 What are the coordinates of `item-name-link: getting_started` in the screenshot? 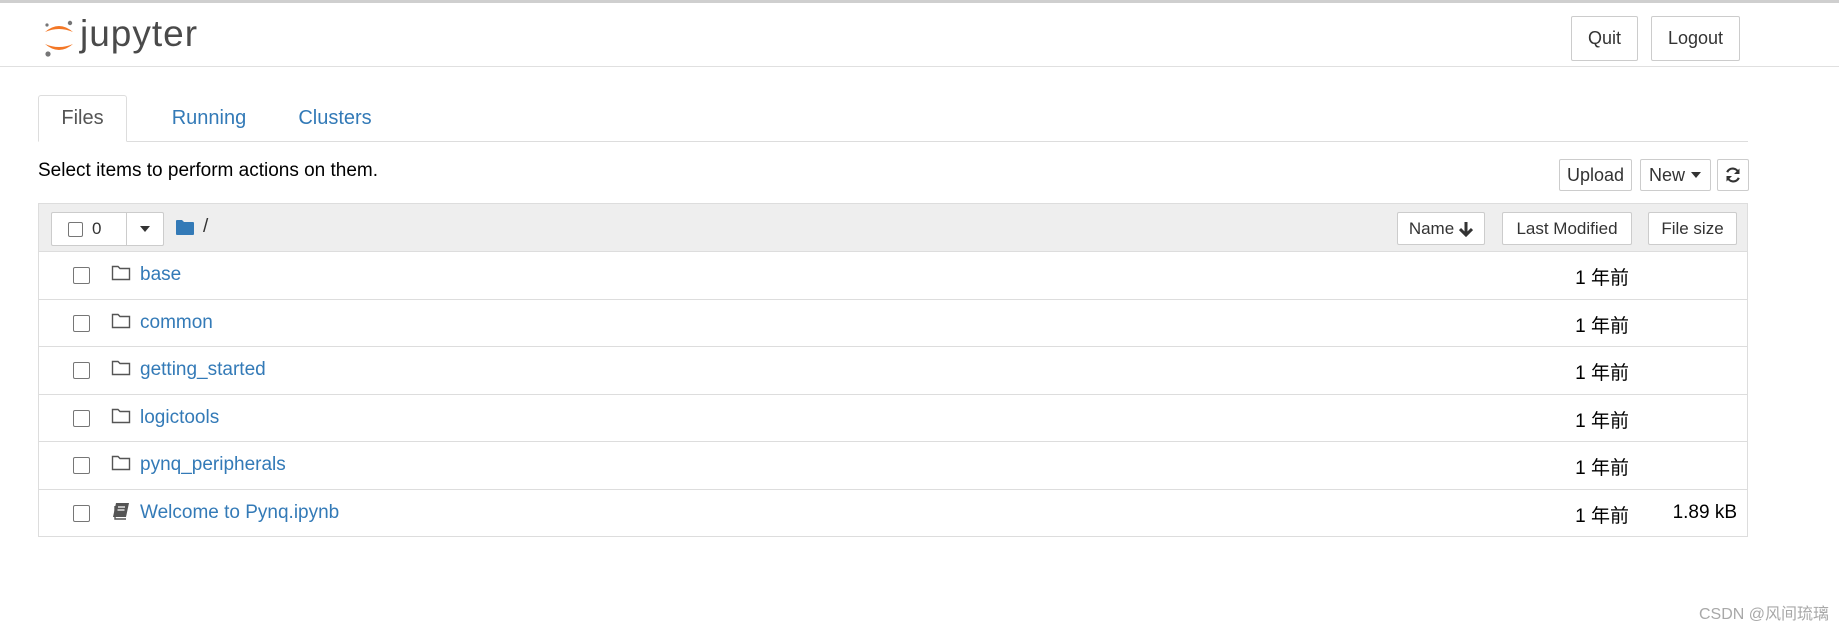 It's located at (203, 370).